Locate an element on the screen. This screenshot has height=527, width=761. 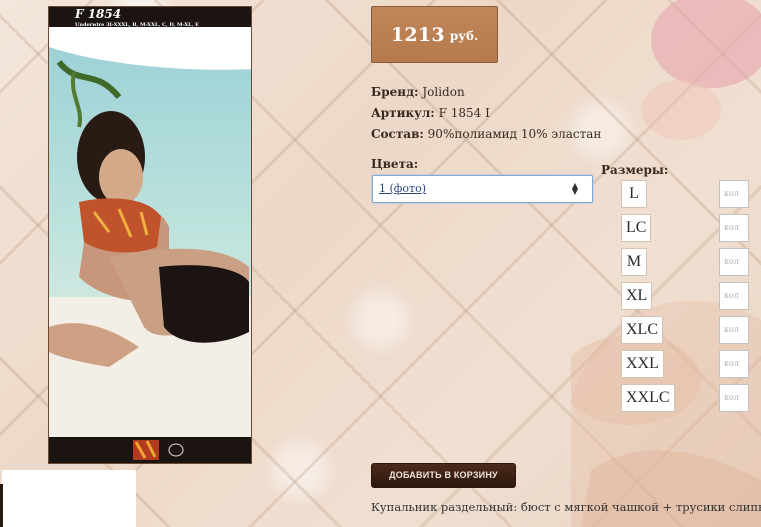
size-option-xxlc: XXLC is located at coordinates (648, 398).